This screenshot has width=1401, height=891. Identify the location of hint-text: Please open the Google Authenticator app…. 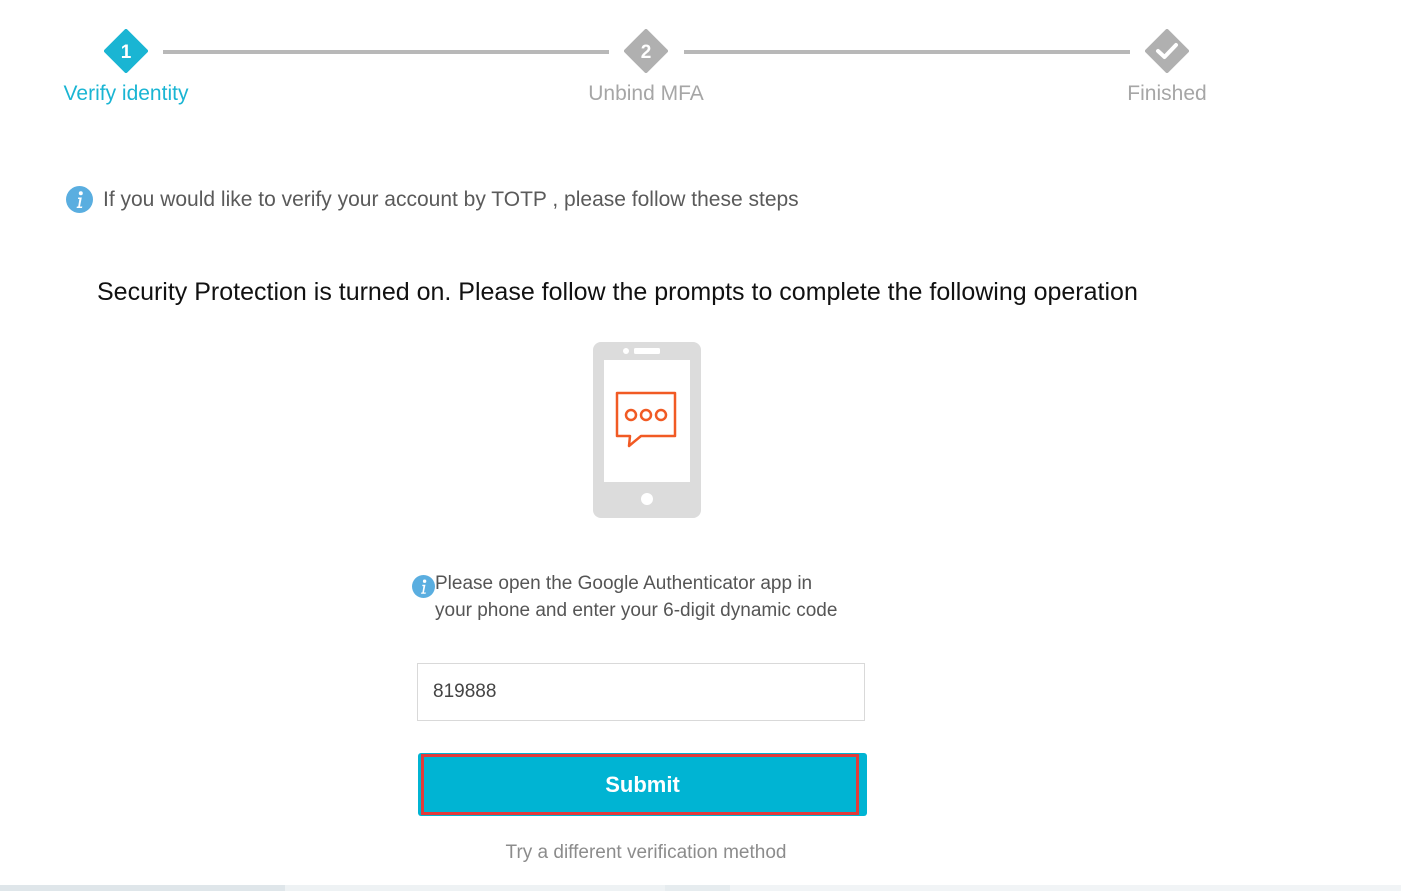
(636, 597).